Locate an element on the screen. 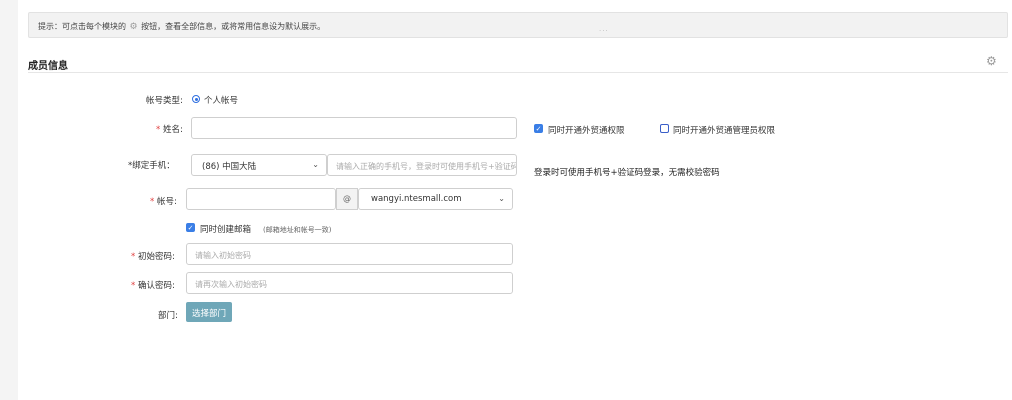 The height and width of the screenshot is (400, 1012). name-input is located at coordinates (354, 128).